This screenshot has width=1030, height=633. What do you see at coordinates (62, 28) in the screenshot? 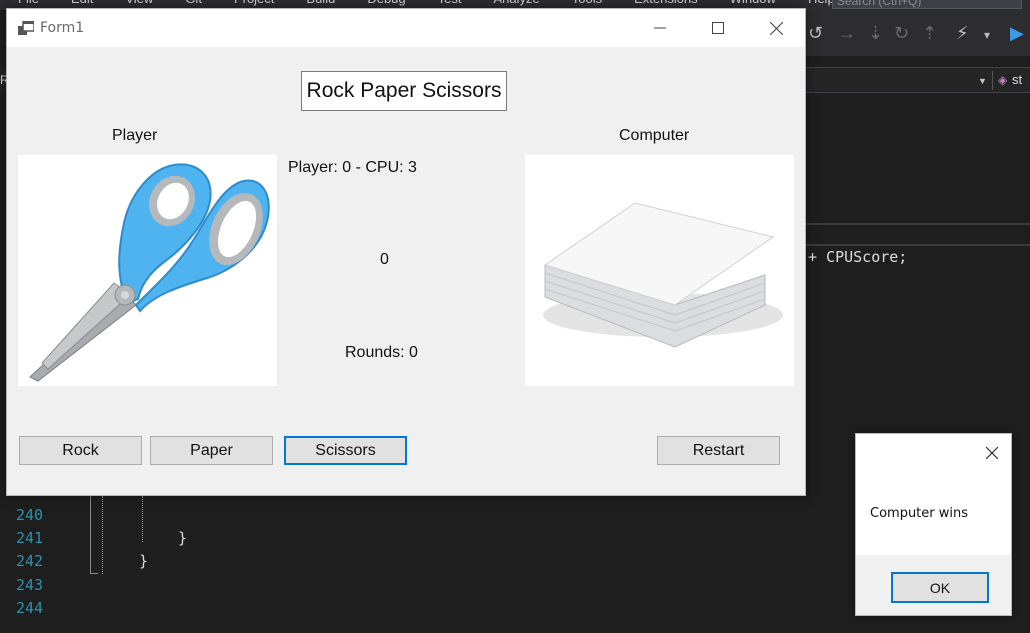
I see `window-title: Form1` at bounding box center [62, 28].